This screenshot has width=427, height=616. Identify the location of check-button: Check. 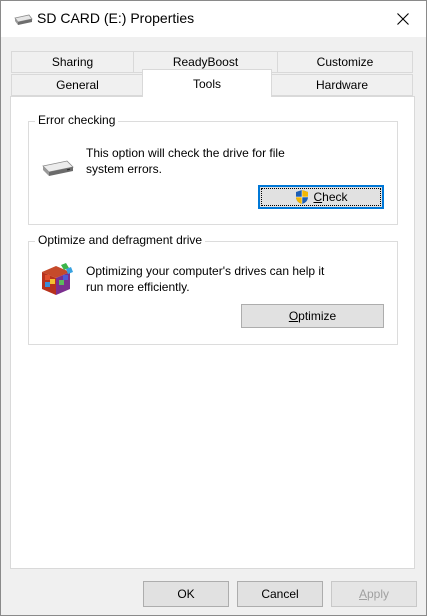
(321, 197).